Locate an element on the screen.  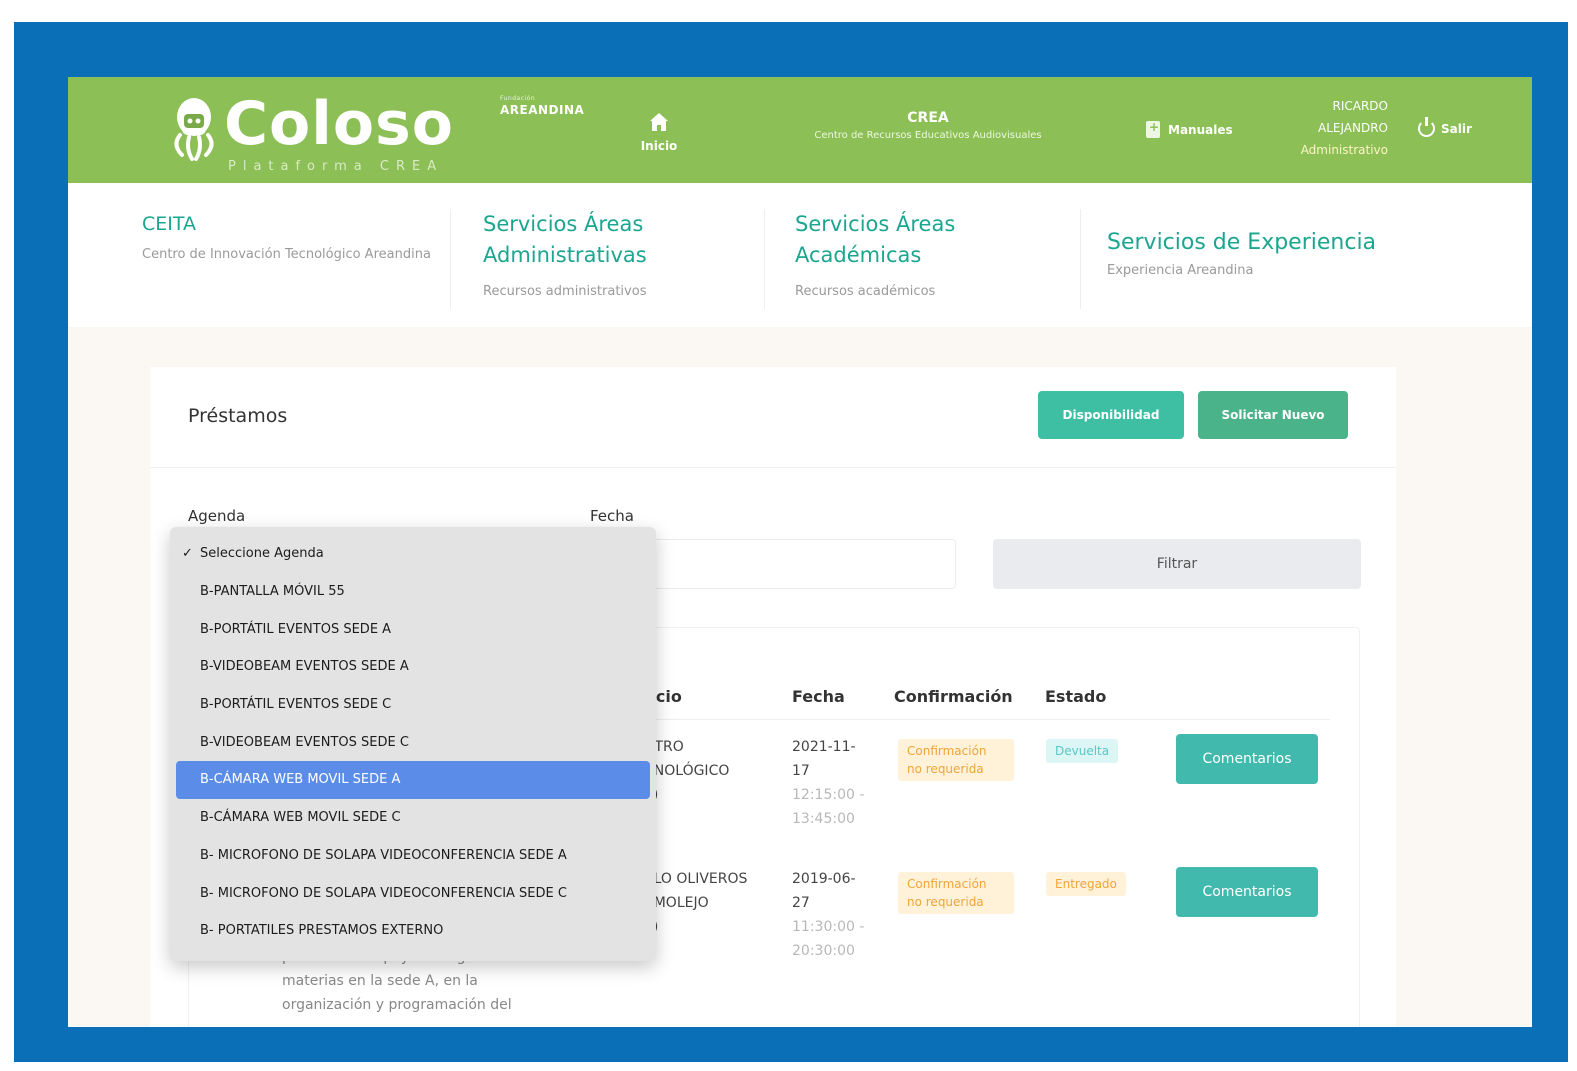
filtrar-button: Filtrar is located at coordinates (1177, 564).